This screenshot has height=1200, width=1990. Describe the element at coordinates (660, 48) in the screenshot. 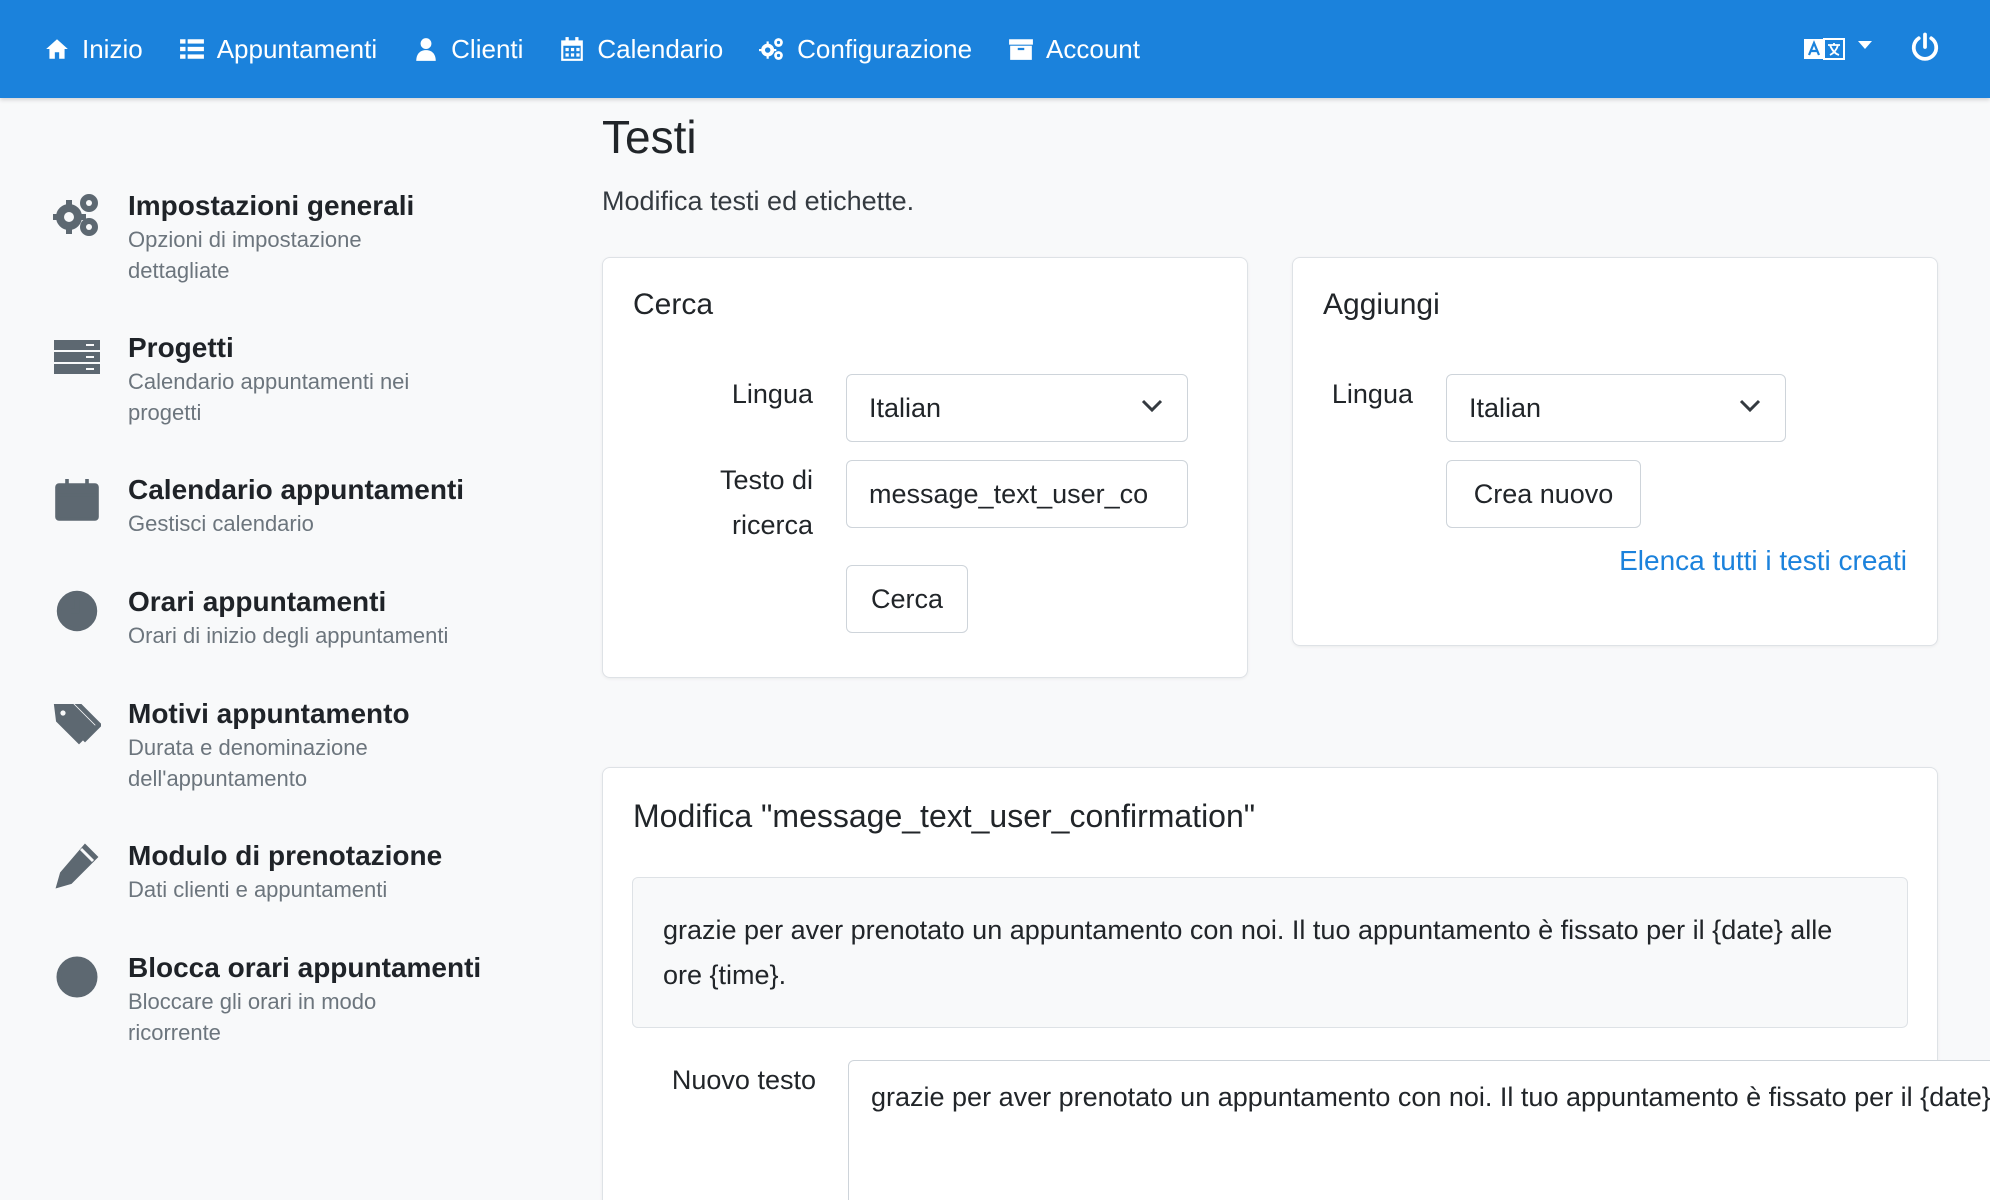

I see `nav-calendar-label: Calendario` at that location.